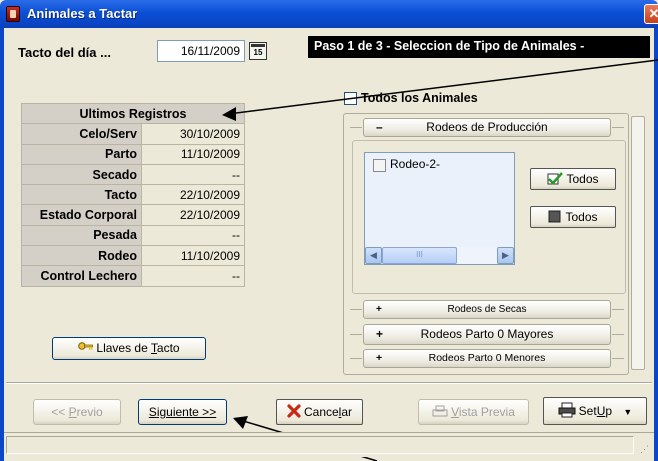 This screenshot has height=461, width=658. I want to click on status-panel, so click(320, 445).